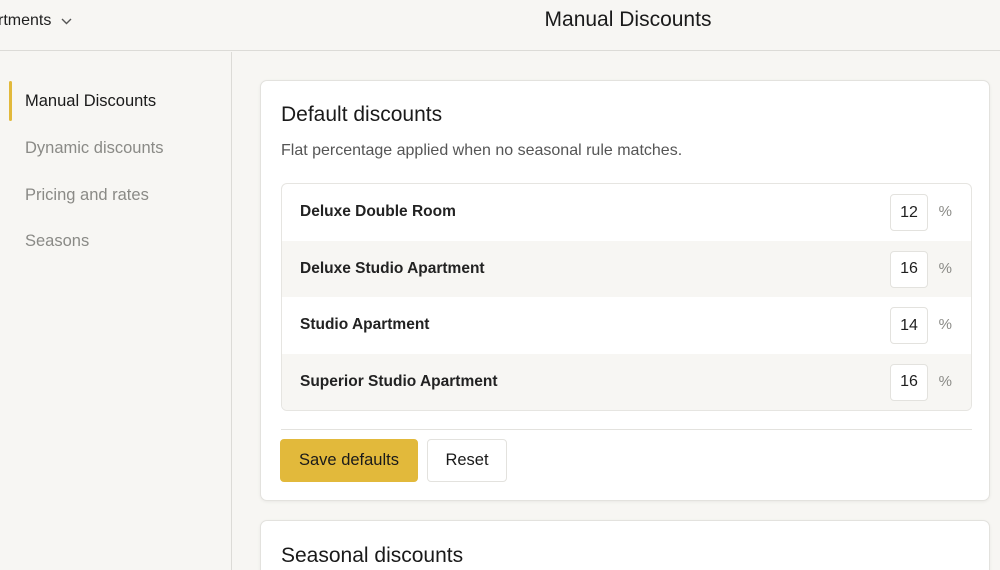  Describe the element at coordinates (626, 325) in the screenshot. I see `table-row: Studio Apartment %` at that location.